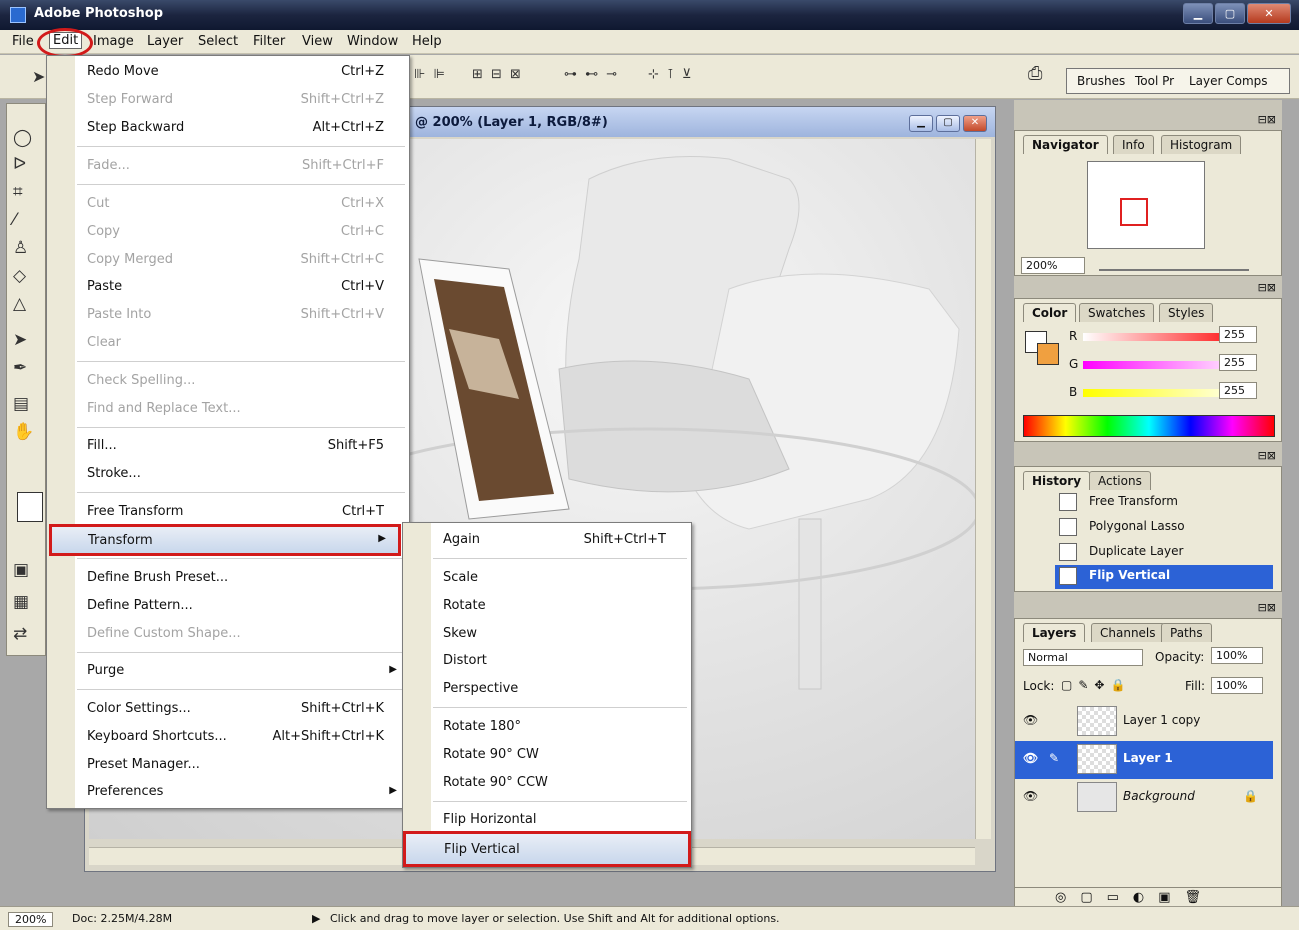  Describe the element at coordinates (19, 164) in the screenshot. I see `lasso-tool-icon: ᐅ` at that location.